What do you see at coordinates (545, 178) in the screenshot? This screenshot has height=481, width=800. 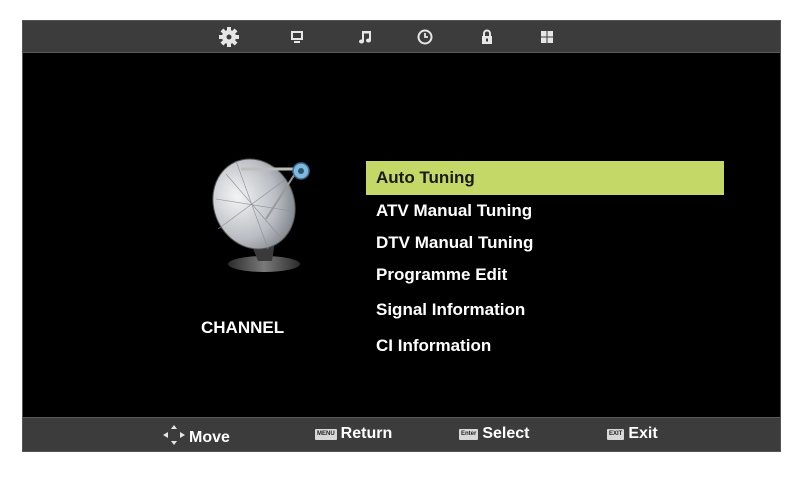 I see `menu-item-auto-tuning: Auto Tuning` at bounding box center [545, 178].